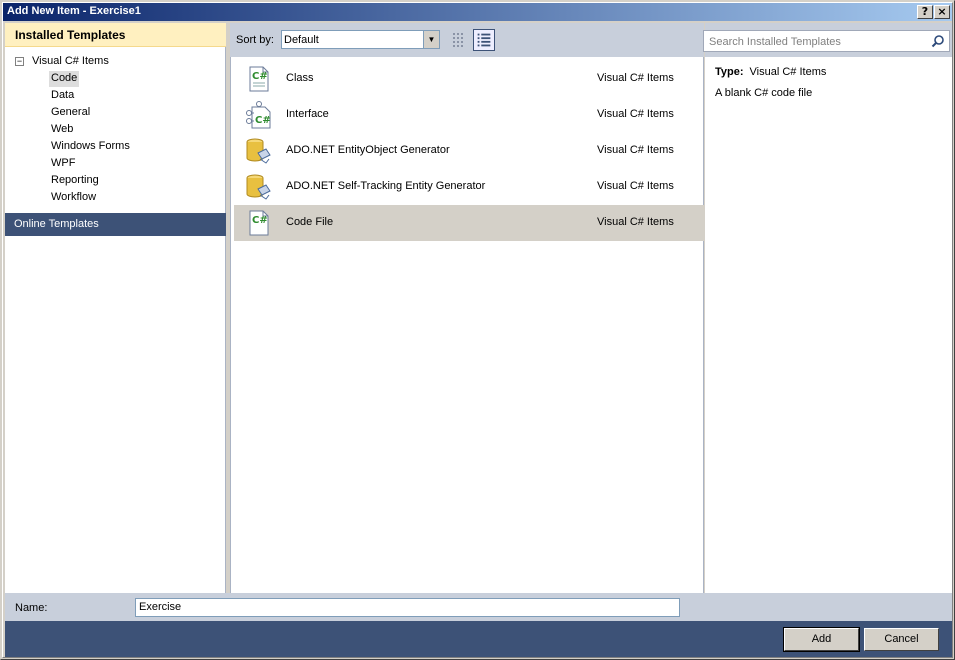 The image size is (955, 660). Describe the element at coordinates (62, 130) in the screenshot. I see `tree-item-web: Web` at that location.